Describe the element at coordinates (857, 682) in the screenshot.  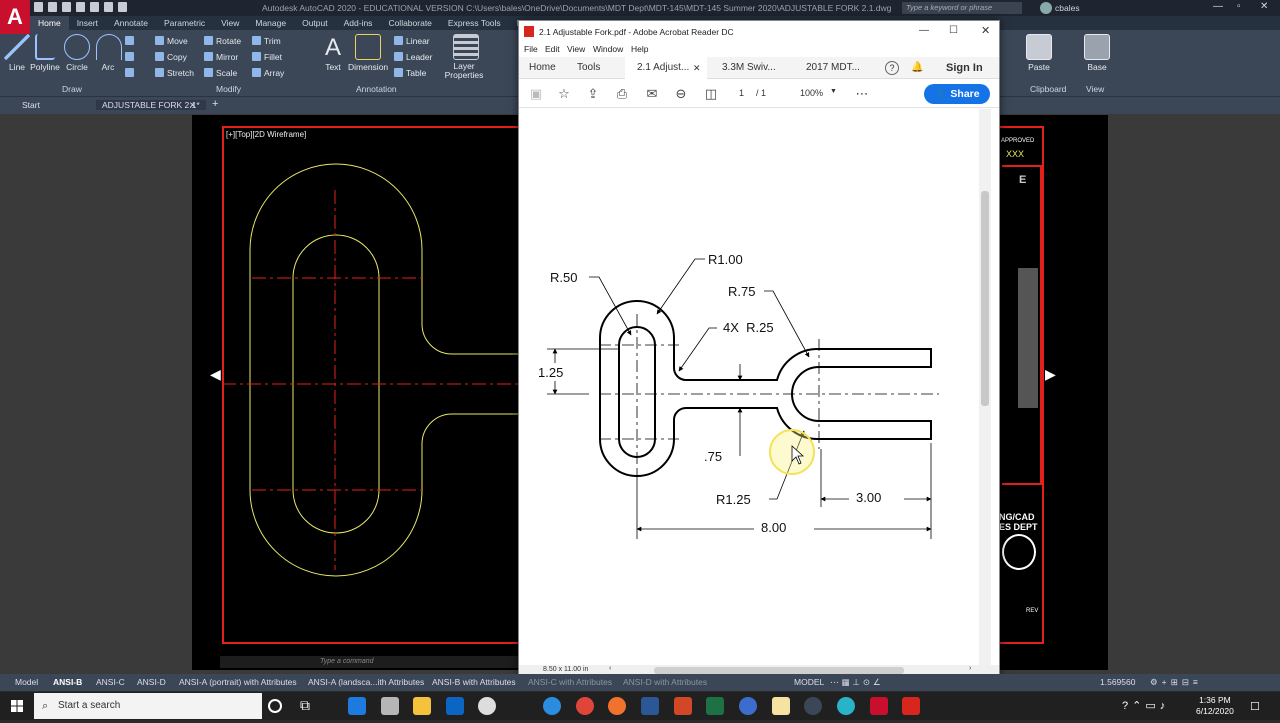
I see `grid-snap-icons: ⋯▦⊥⊙∠` at that location.